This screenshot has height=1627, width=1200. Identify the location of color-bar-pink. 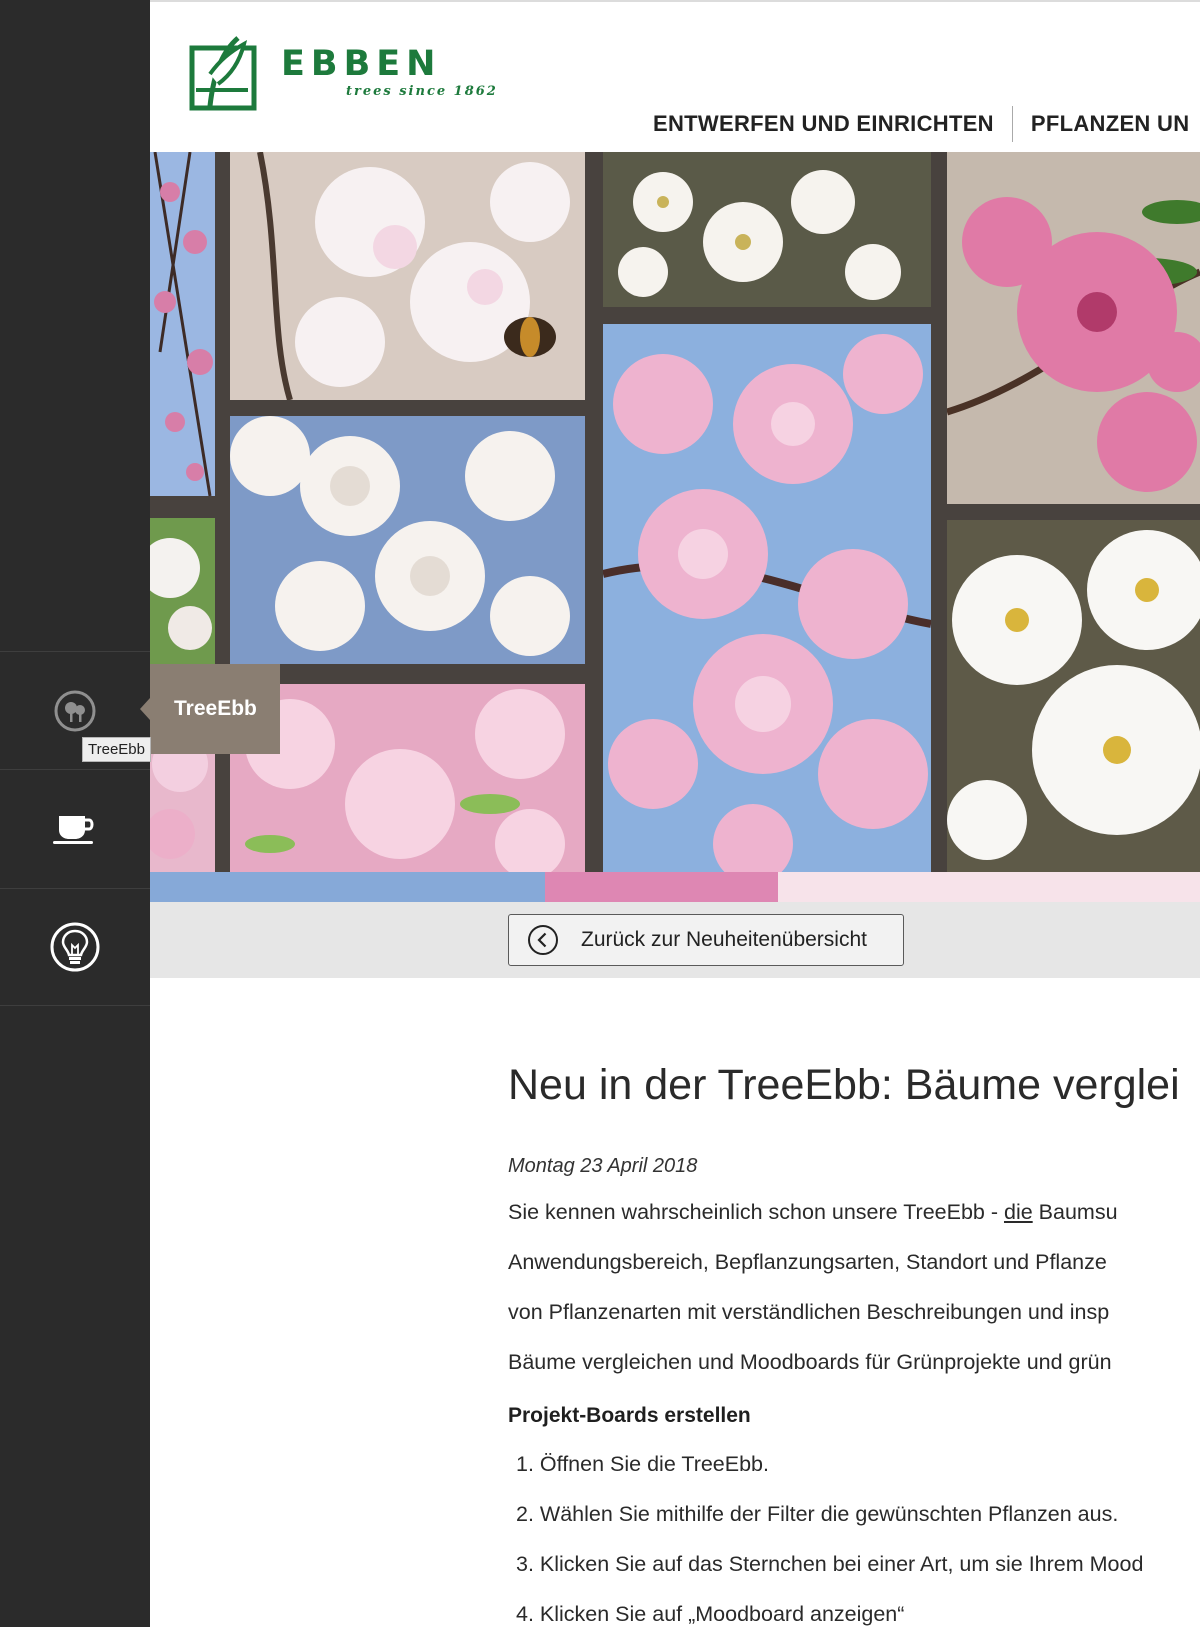
(661, 887).